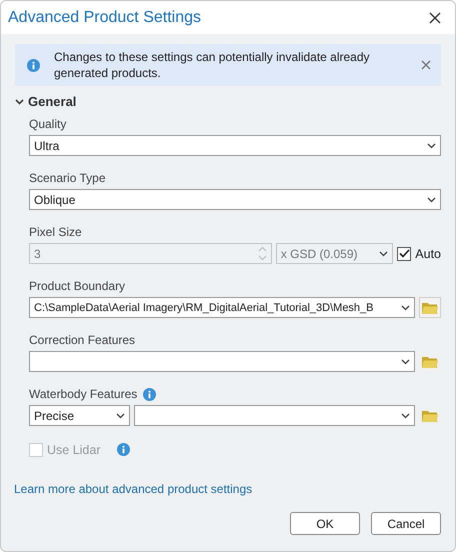 The height and width of the screenshot is (552, 456). Describe the element at coordinates (133, 489) in the screenshot. I see `help-link: Learn more about advanced product settings` at that location.